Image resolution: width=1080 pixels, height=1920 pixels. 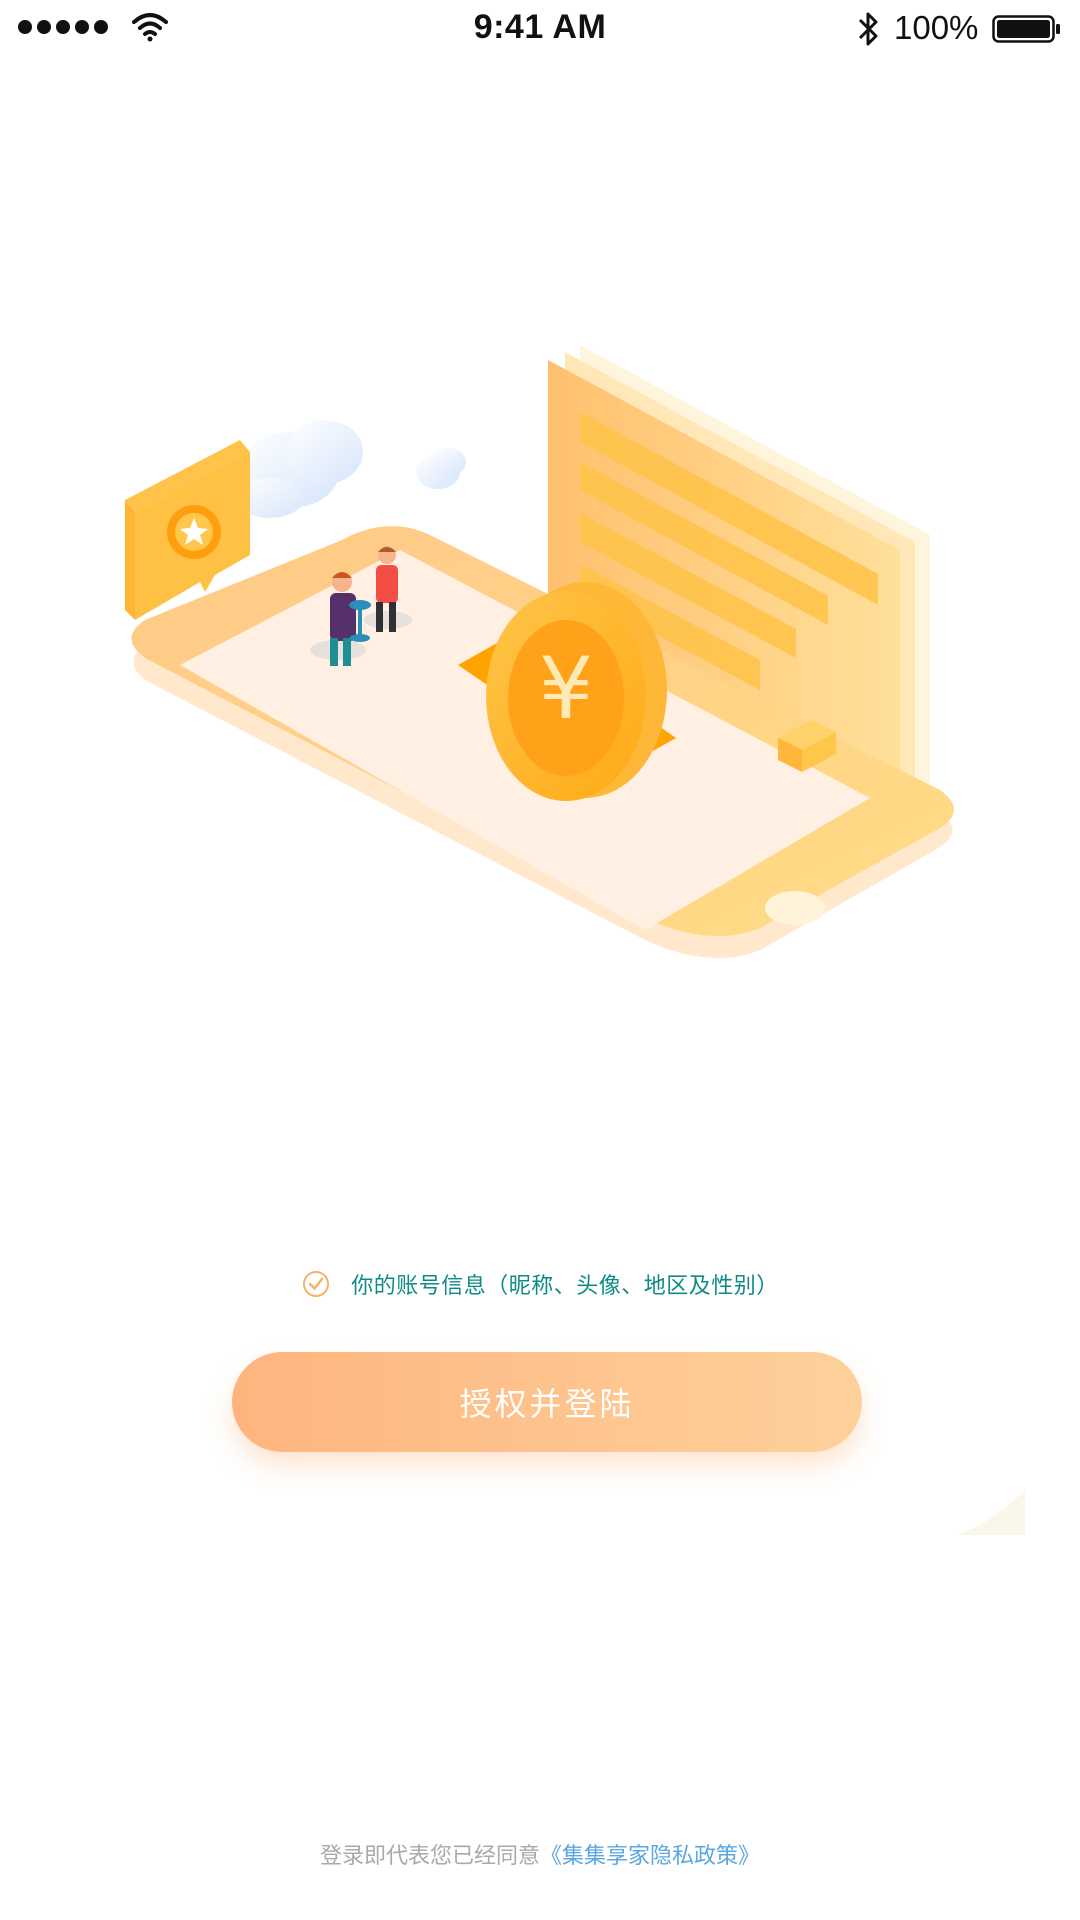 I want to click on checkbox-check-icon, so click(x=316, y=1284).